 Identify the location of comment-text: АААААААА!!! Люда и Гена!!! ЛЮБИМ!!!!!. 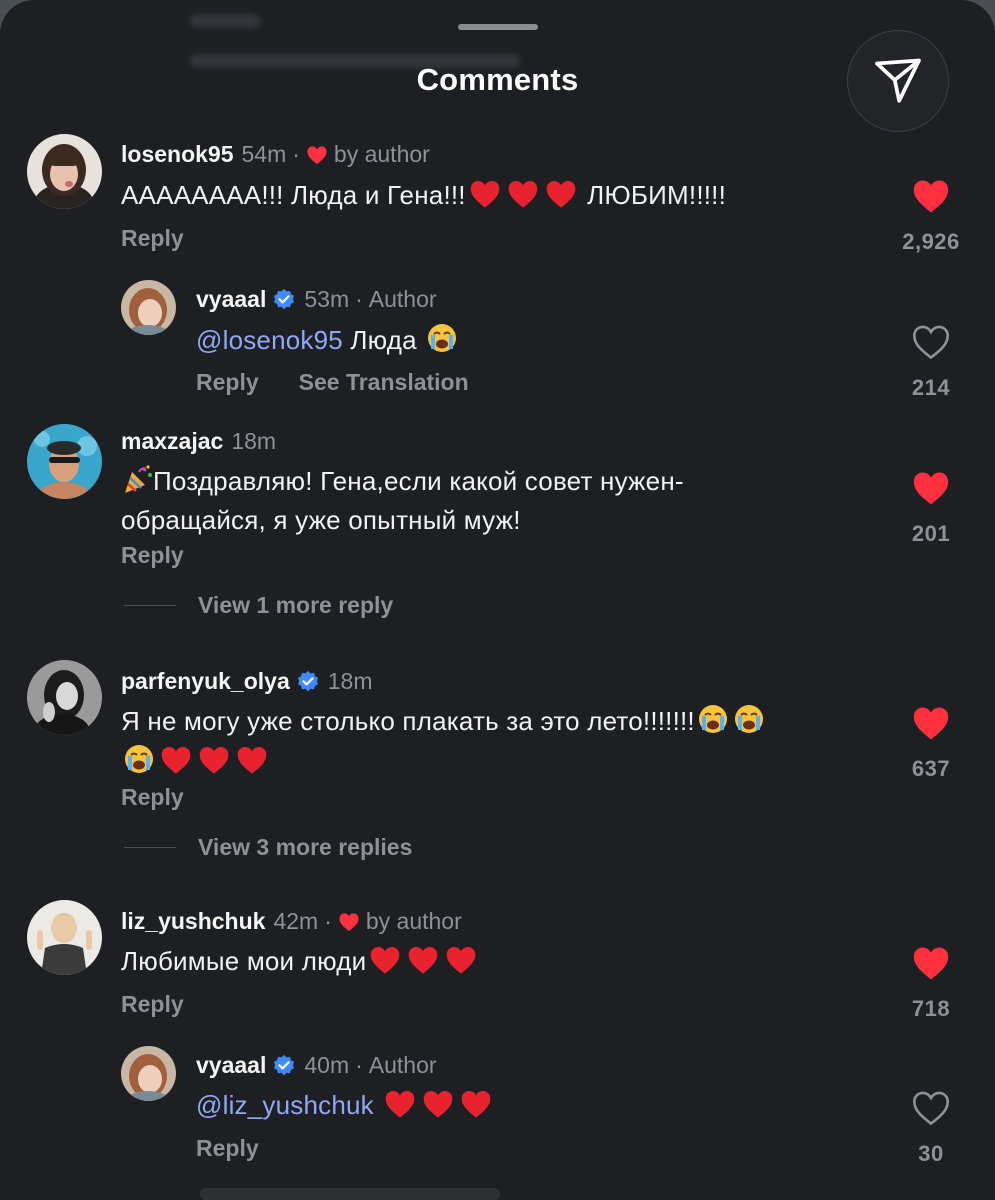
(423, 197).